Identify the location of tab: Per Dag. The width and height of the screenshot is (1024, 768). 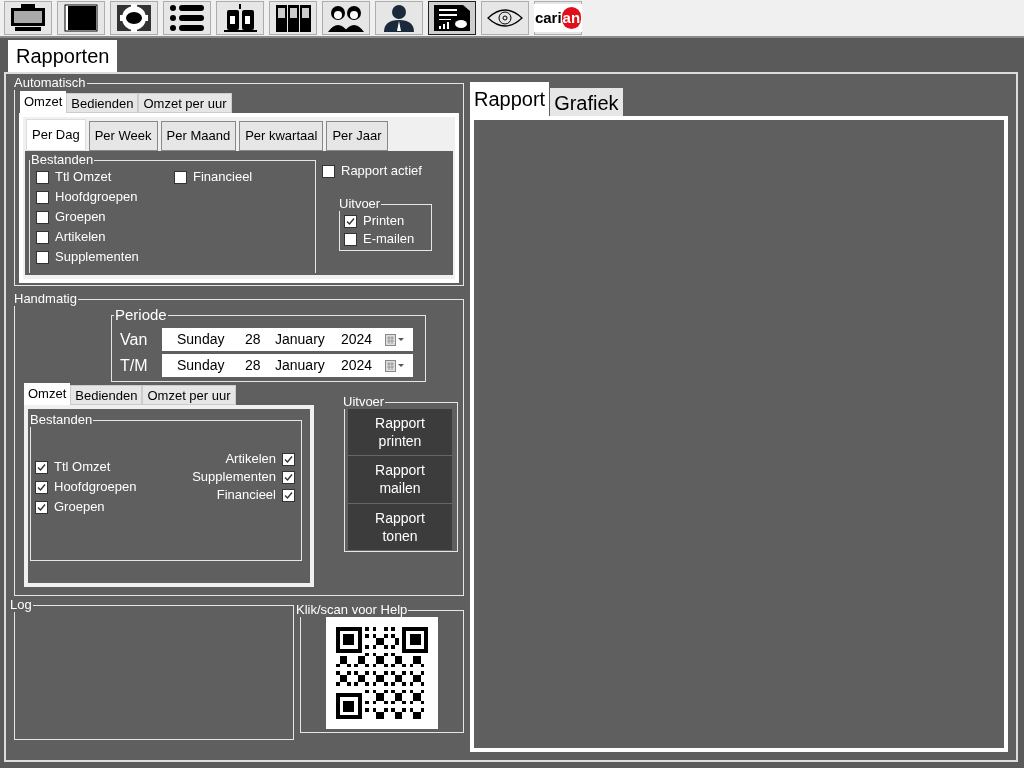
(56, 135).